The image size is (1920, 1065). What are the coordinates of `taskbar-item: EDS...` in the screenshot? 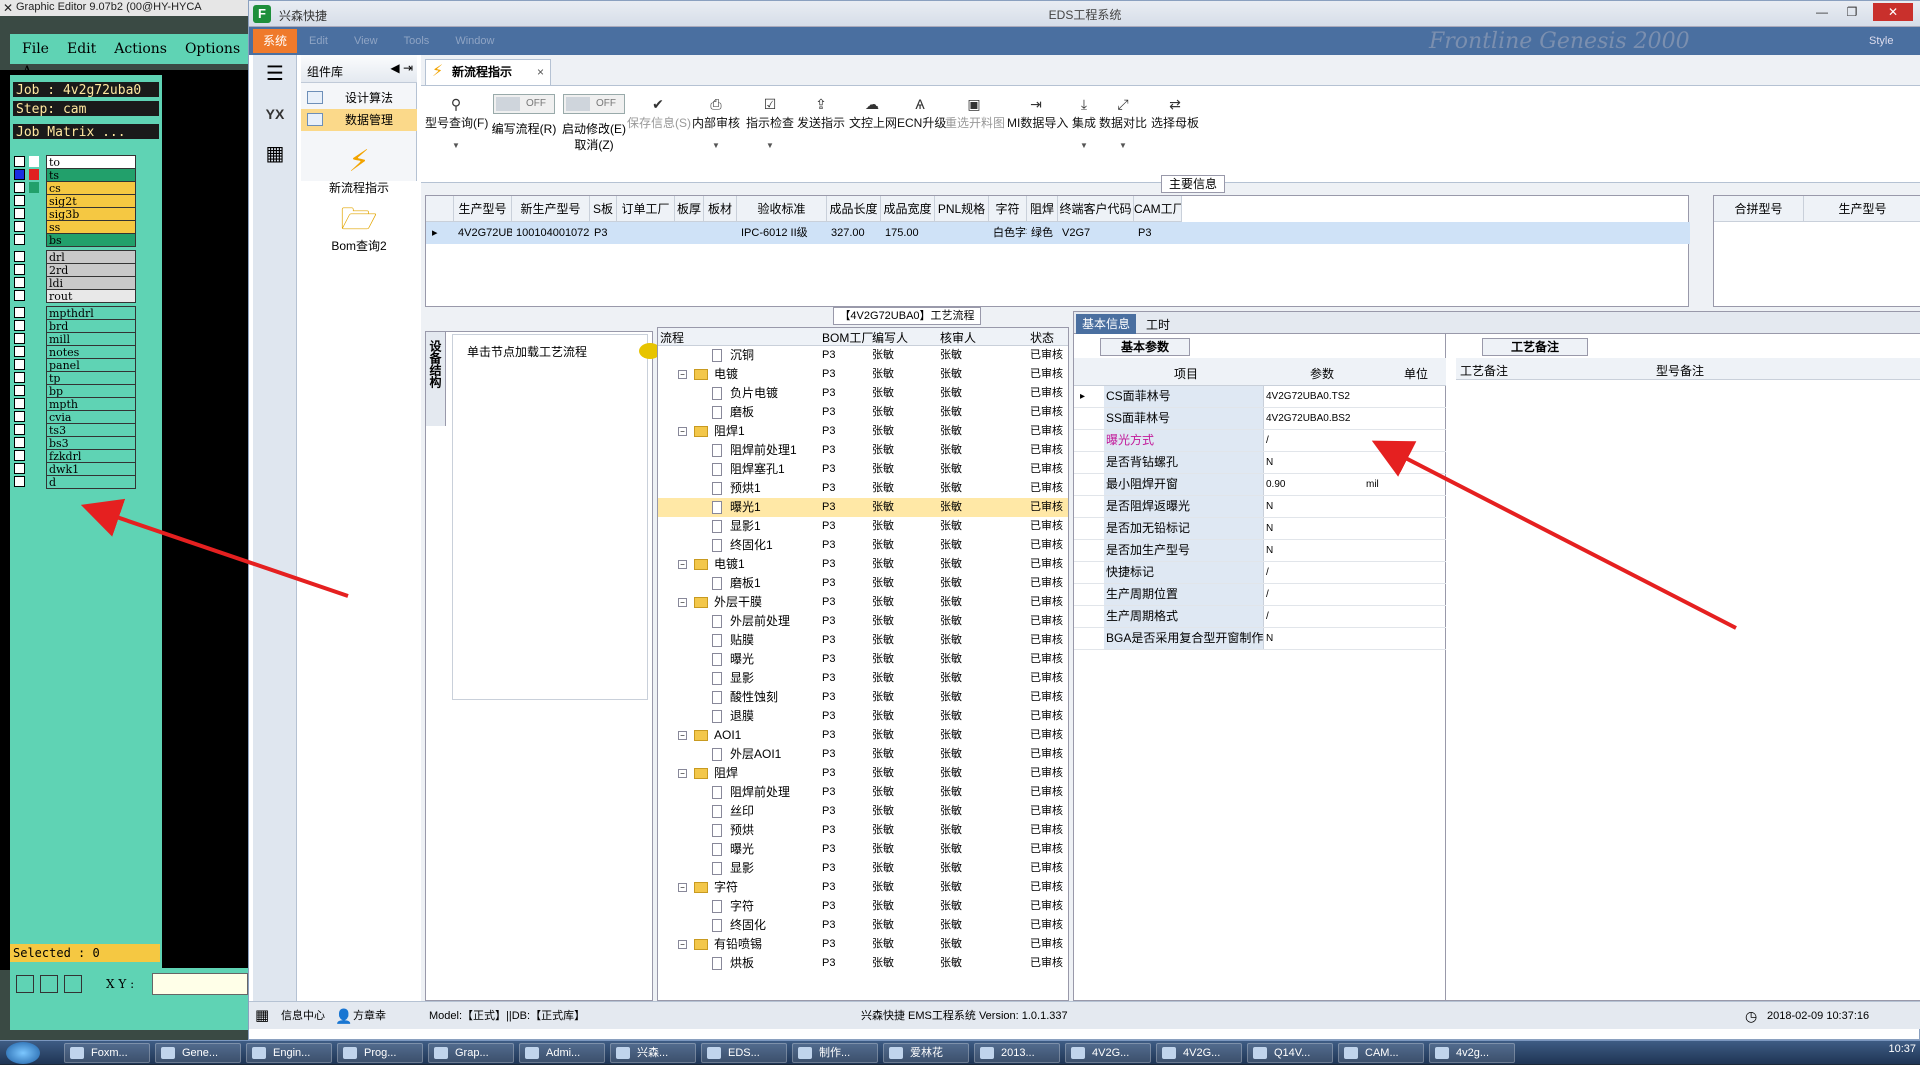 It's located at (744, 1053).